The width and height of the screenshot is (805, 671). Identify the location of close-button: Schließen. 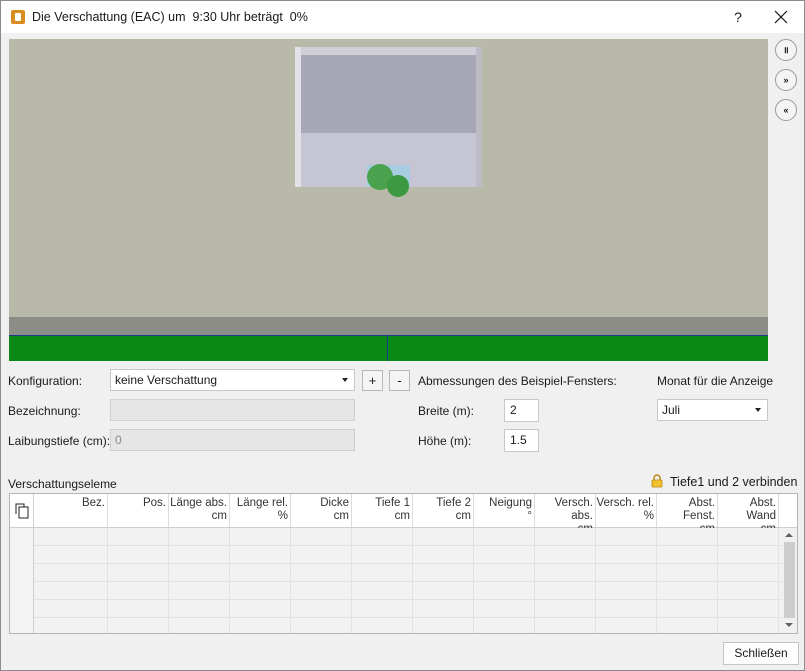
(761, 653).